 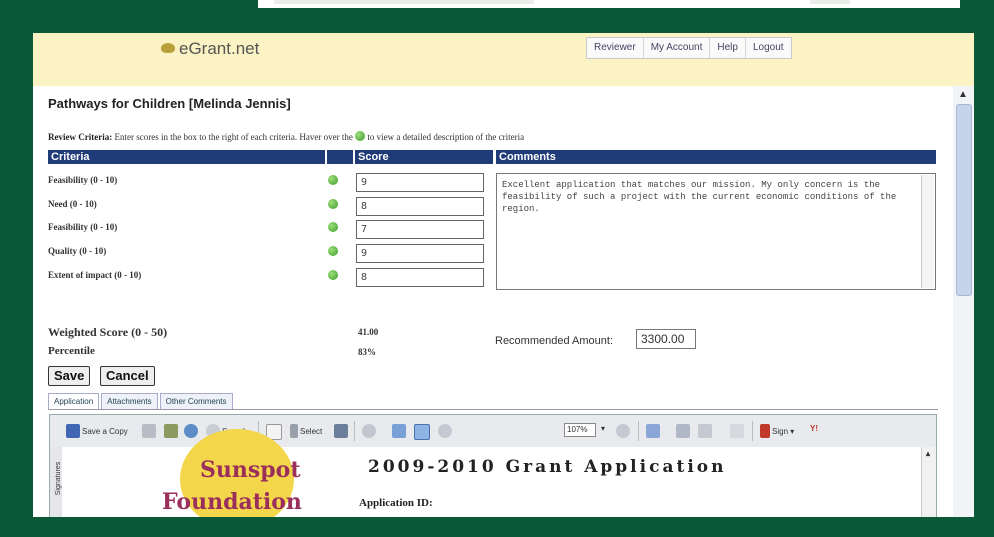 I want to click on tab-other-comments: Other Comments, so click(x=196, y=401).